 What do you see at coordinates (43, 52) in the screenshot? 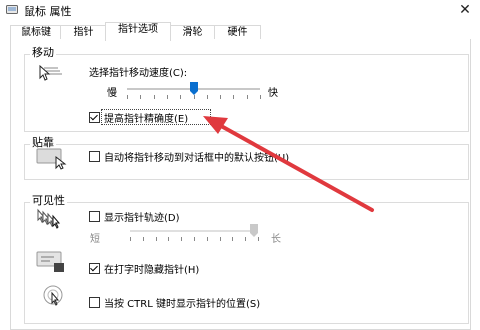
I see `motion-heading: 移动` at bounding box center [43, 52].